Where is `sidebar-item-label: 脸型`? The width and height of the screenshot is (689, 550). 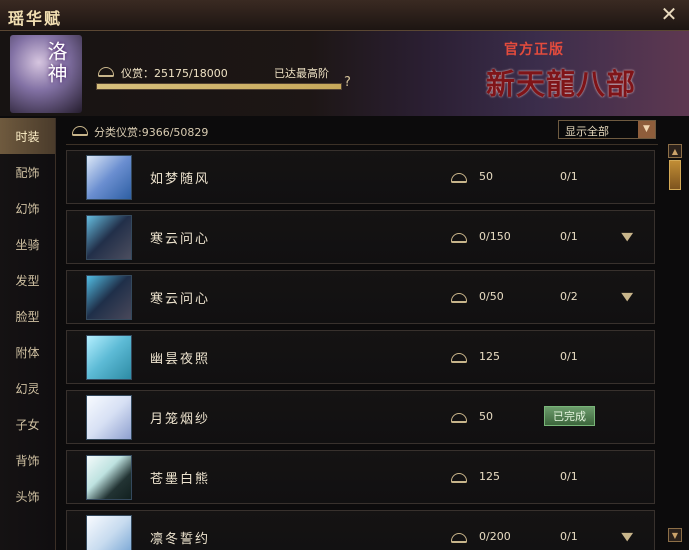
sidebar-item-label: 脸型 is located at coordinates (27, 316).